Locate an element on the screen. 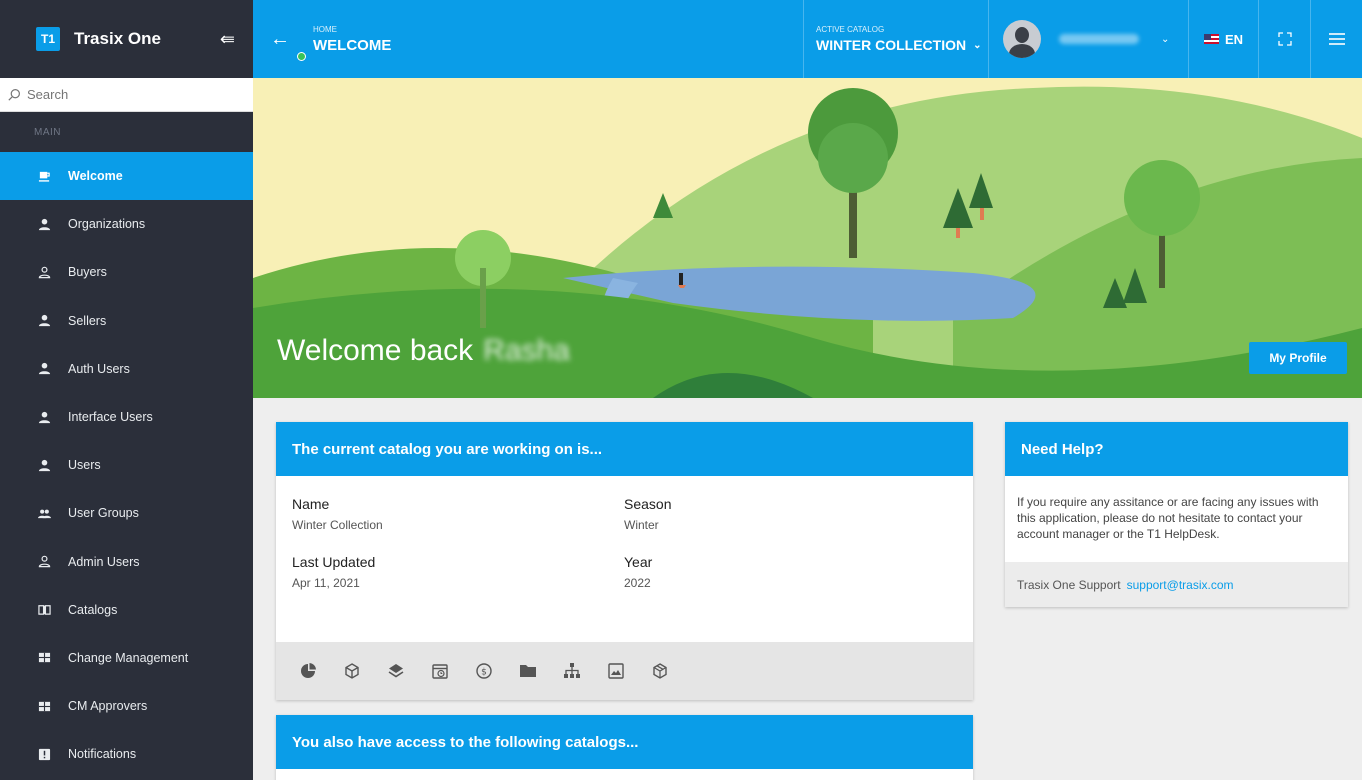 This screenshot has height=780, width=1362. sidebar-item-admin-users: Admin Users is located at coordinates (126, 562).